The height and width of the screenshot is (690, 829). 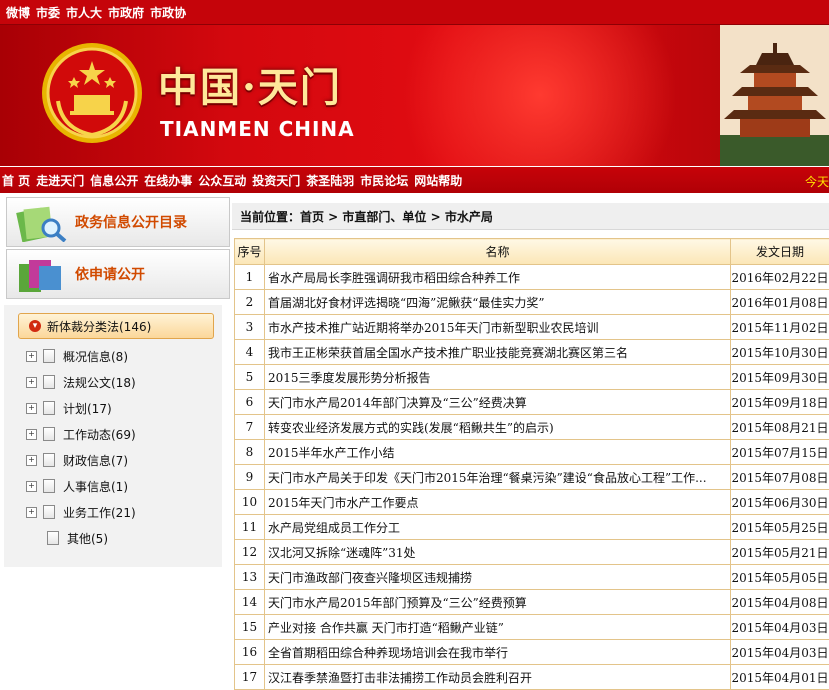 I want to click on table-row: 17汉江春季禁渔暨打击非法捕捞工作动员会胜利召开2015年04月01日, so click(x=532, y=677).